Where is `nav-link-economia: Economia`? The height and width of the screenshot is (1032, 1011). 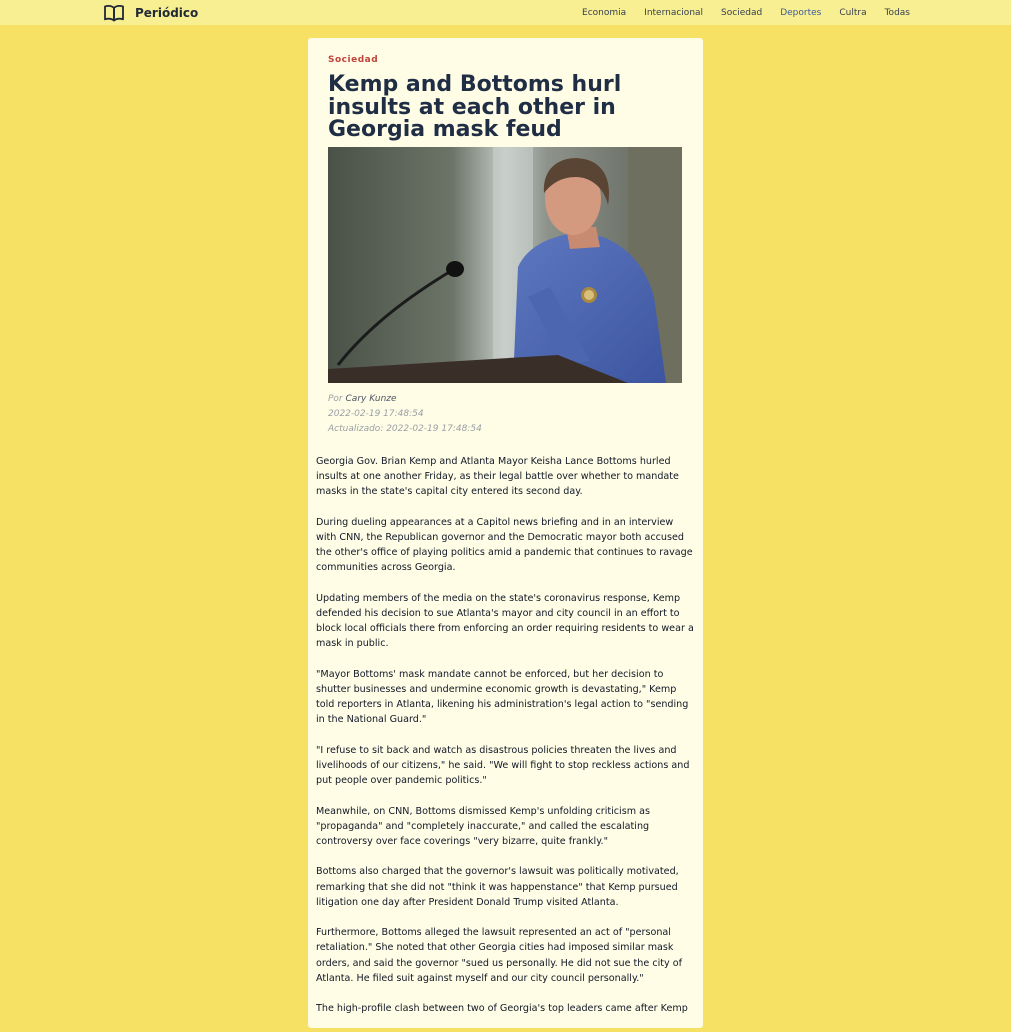 nav-link-economia: Economia is located at coordinates (604, 13).